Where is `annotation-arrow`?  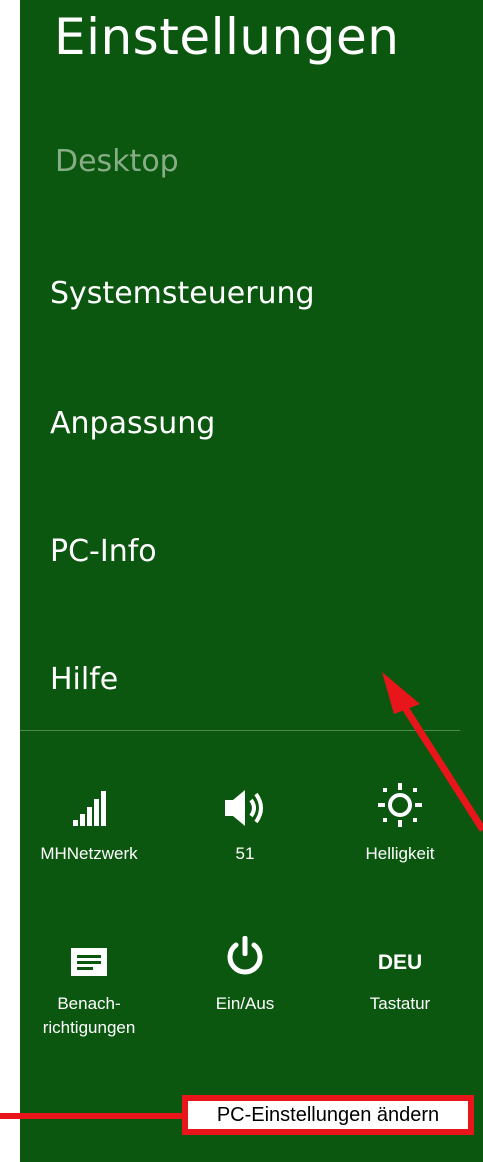 annotation-arrow is located at coordinates (432, 752).